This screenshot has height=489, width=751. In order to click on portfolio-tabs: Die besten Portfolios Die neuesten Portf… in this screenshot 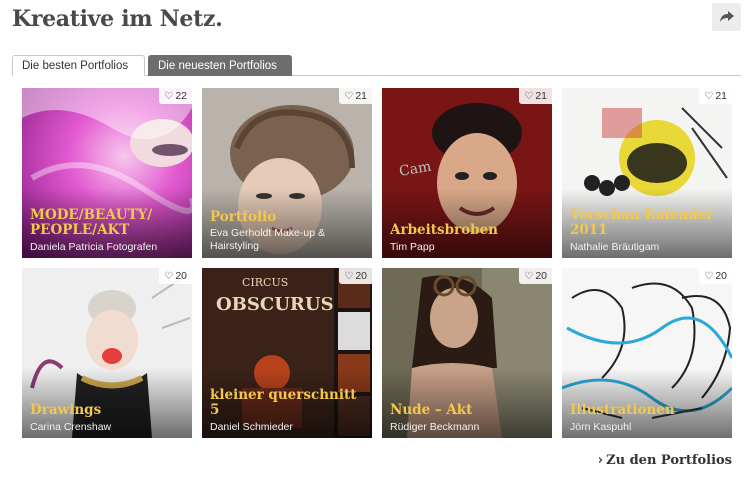, I will do `click(376, 65)`.